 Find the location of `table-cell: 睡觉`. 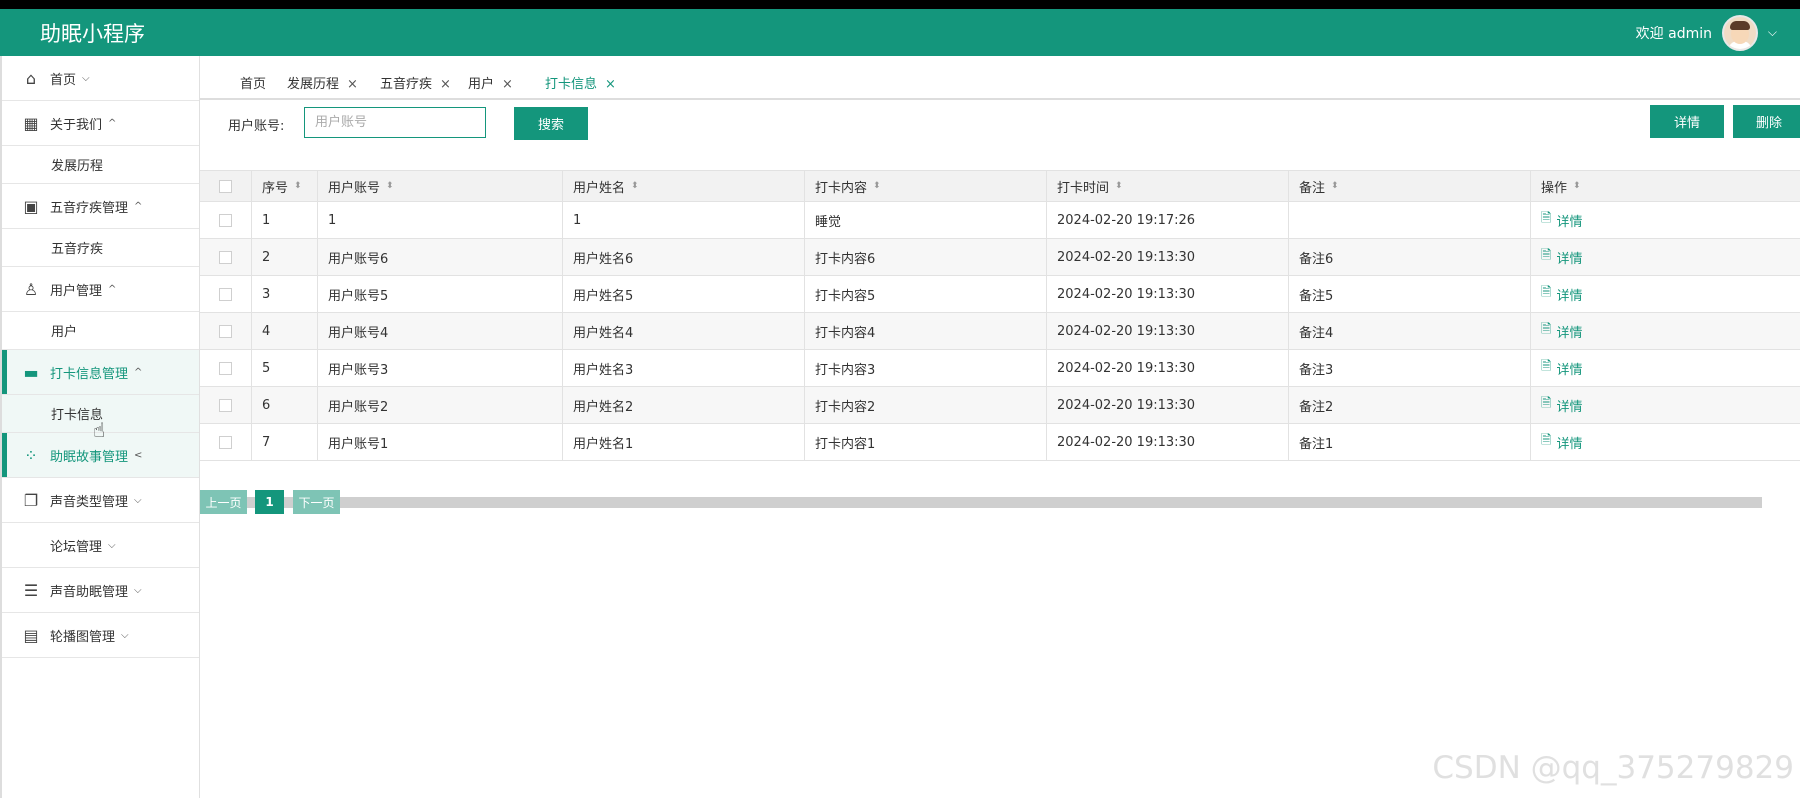

table-cell: 睡觉 is located at coordinates (926, 220).